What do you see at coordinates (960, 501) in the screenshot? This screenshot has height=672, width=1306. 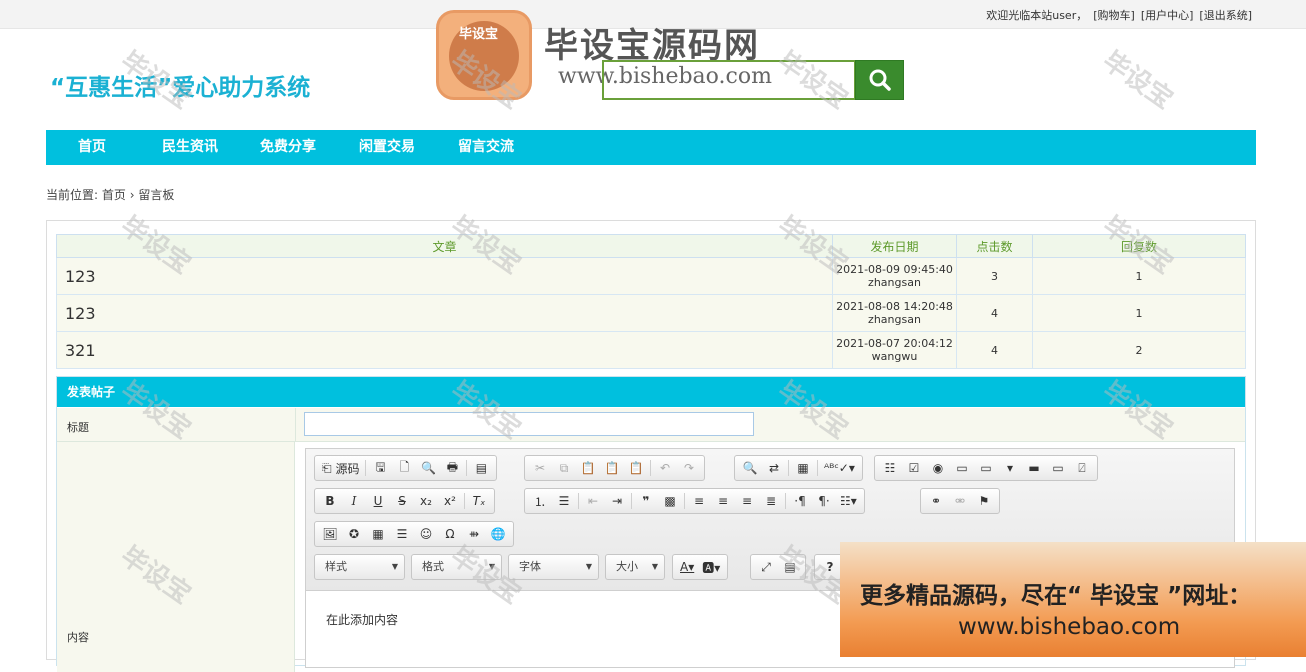 I see `unlink-icon: ⚮` at bounding box center [960, 501].